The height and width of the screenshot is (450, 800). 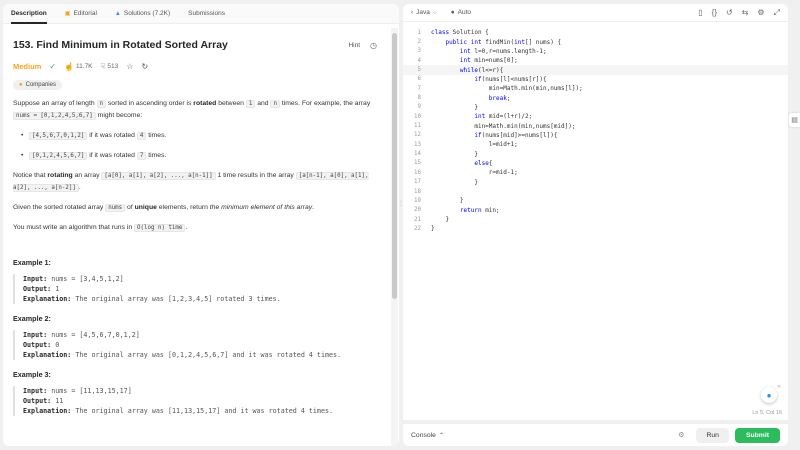 I want to click on code-text: if(nums[mid]>=nums[l]){, so click(x=516, y=135).